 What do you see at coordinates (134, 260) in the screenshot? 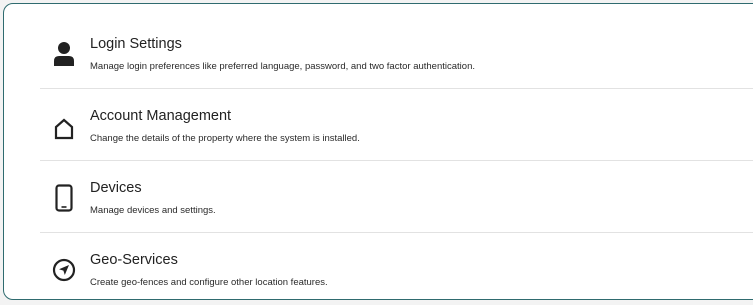
I see `settings-item-title: Geo-Services` at bounding box center [134, 260].